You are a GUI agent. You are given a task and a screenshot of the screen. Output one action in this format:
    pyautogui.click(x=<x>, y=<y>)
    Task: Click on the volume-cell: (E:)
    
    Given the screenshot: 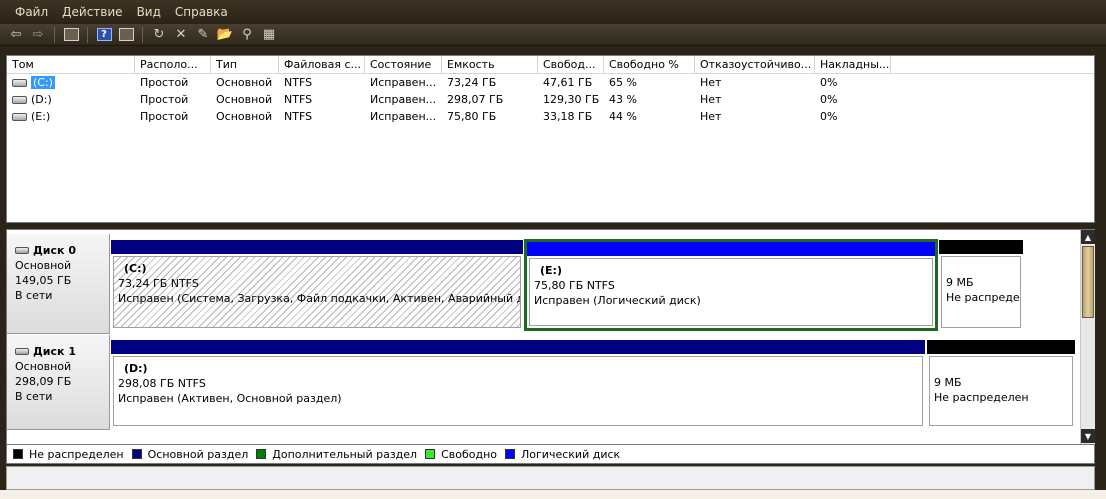 What is the action you would take?
    pyautogui.click(x=71, y=116)
    